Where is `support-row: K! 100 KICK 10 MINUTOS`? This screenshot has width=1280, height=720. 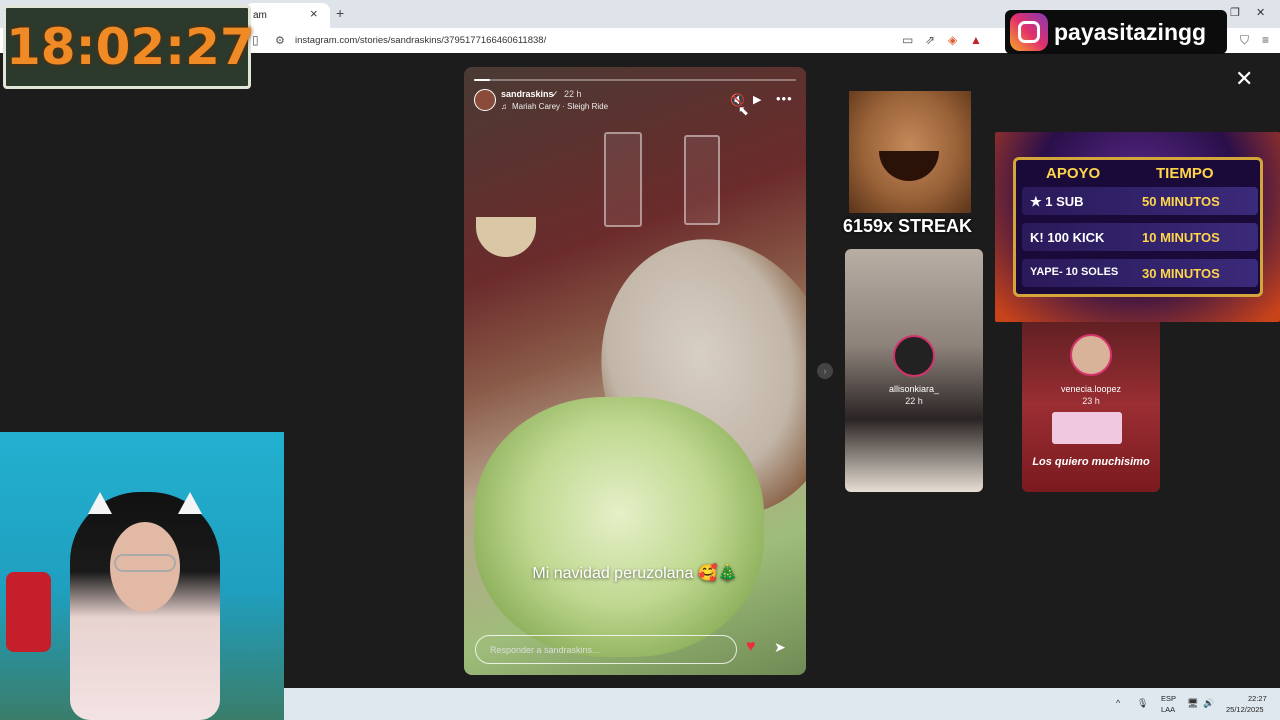
support-row: K! 100 KICK 10 MINUTOS is located at coordinates (1140, 237).